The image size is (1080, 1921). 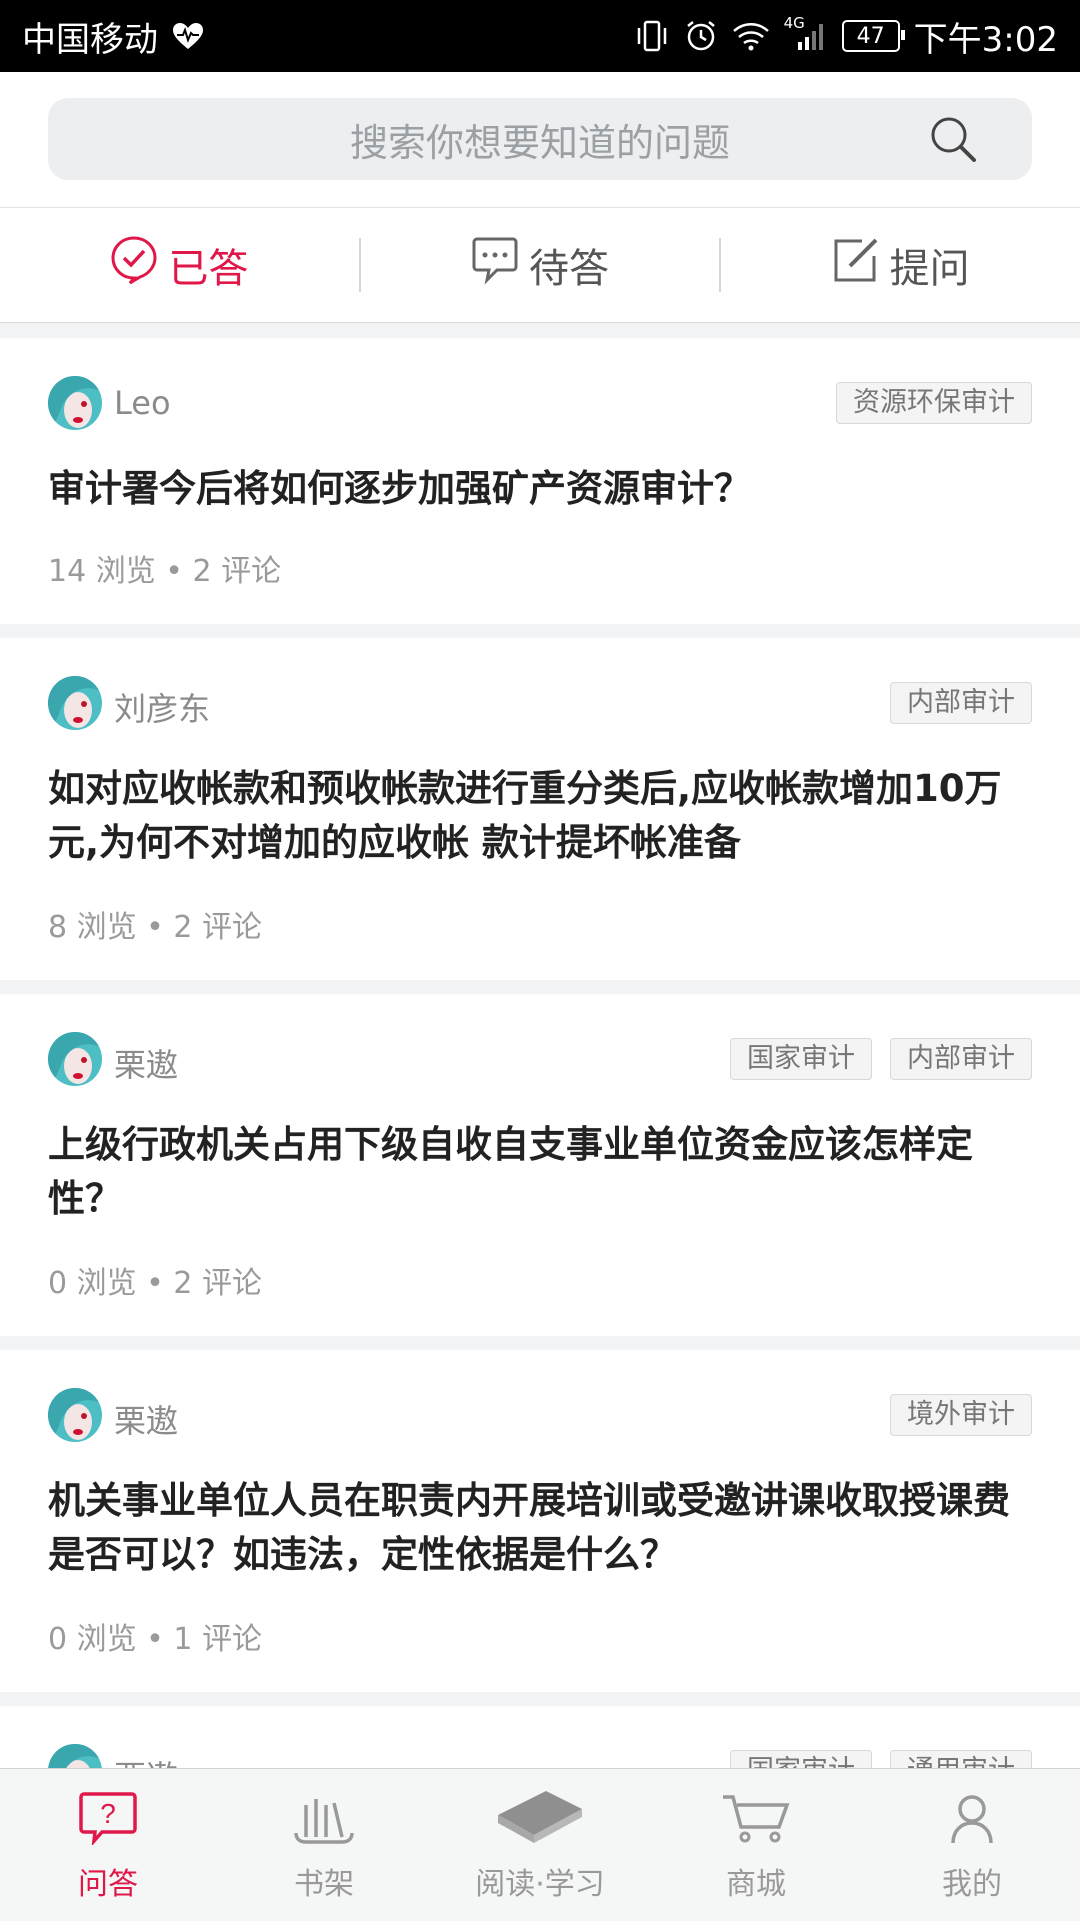 I want to click on tag-list: 资源环保审计, so click(x=934, y=403).